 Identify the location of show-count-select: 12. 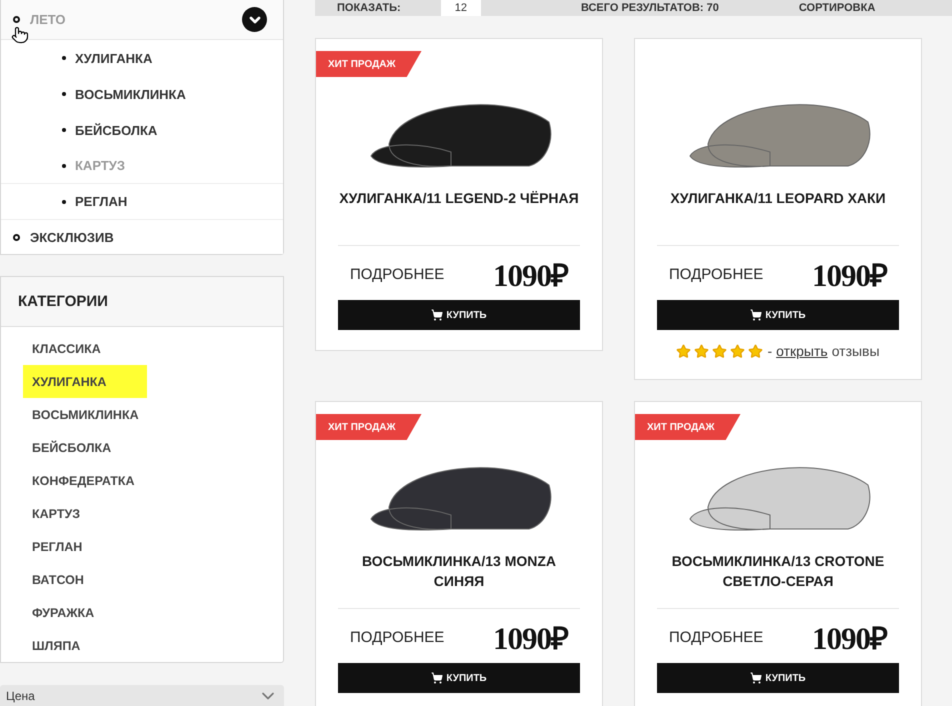
(460, 8).